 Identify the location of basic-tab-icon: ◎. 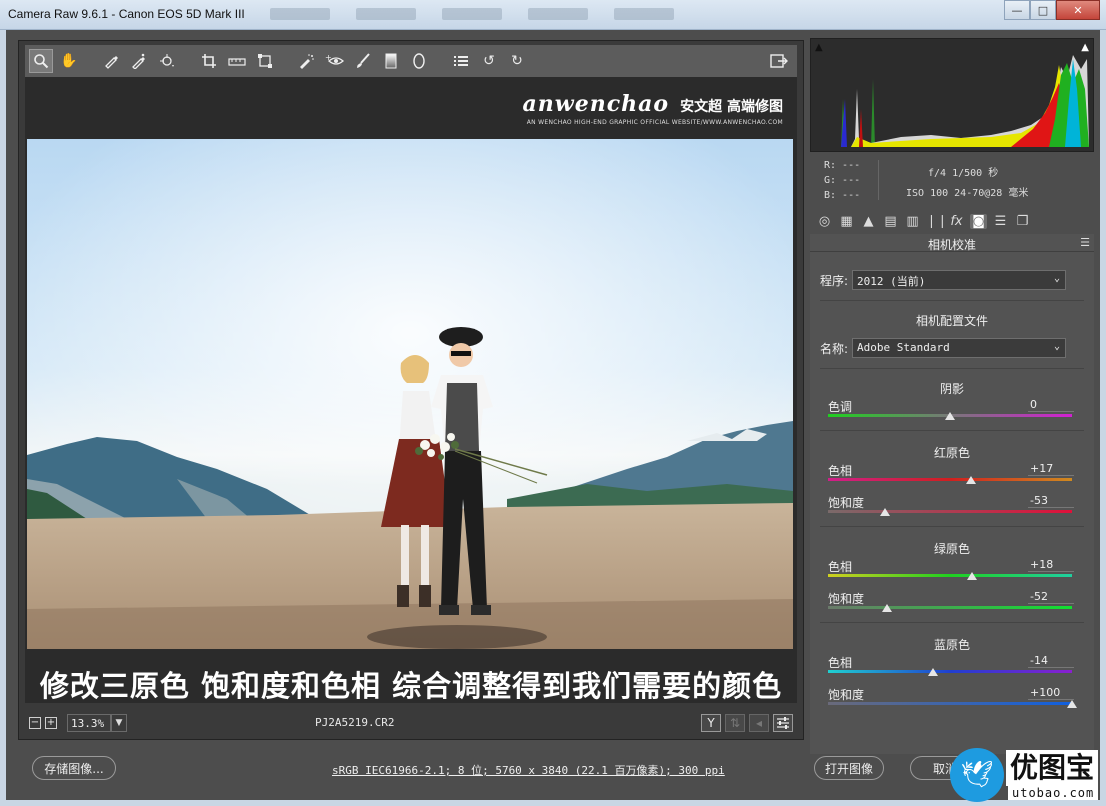
(824, 221).